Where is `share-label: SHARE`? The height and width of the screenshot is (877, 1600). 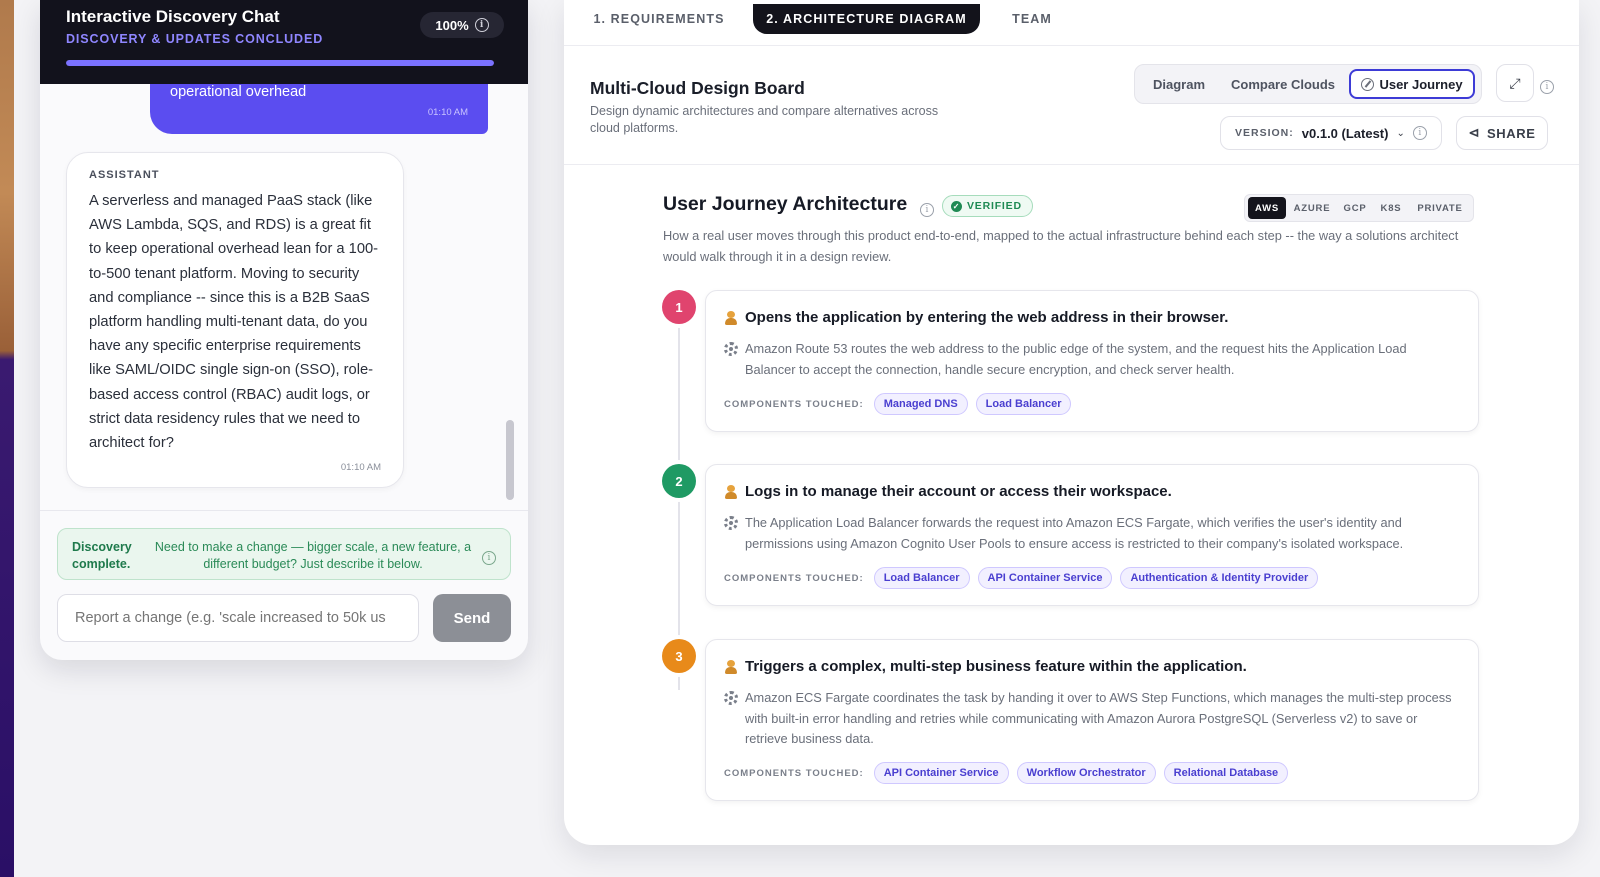
share-label: SHARE is located at coordinates (1511, 133).